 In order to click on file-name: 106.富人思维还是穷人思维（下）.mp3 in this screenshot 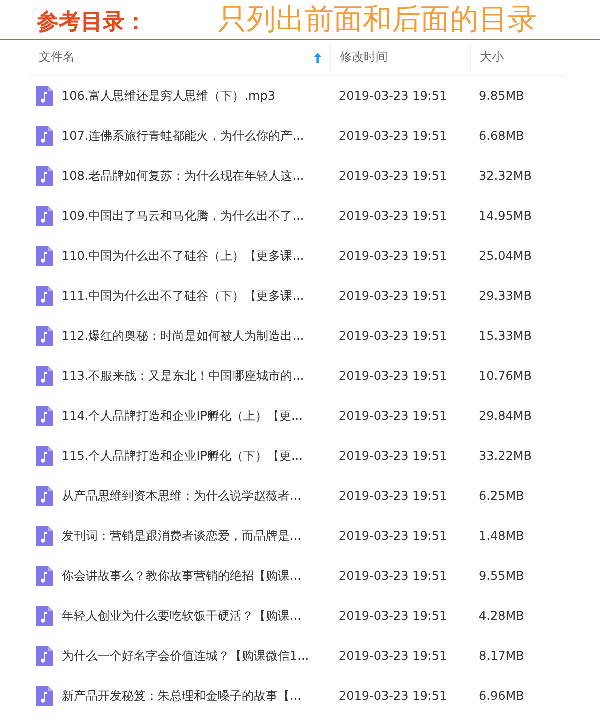, I will do `click(169, 96)`.